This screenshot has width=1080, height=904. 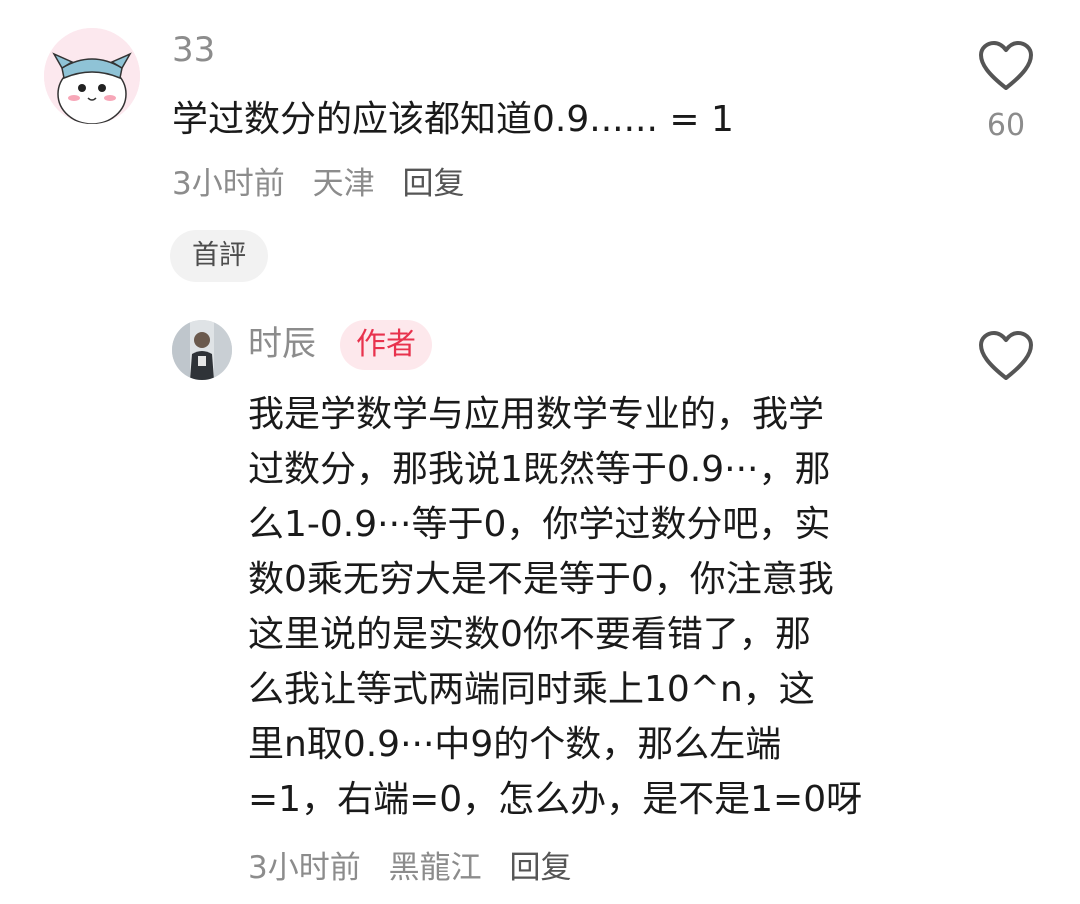 What do you see at coordinates (282, 344) in the screenshot?
I see `reply-username: 时辰` at bounding box center [282, 344].